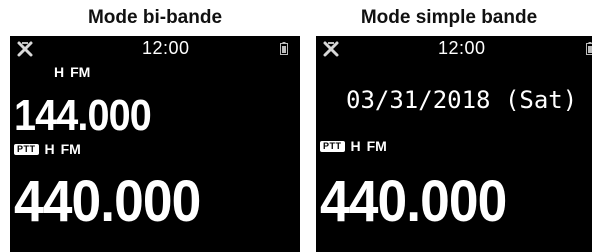 This screenshot has height=252, width=592. I want to click on panel-title-dual-band: Mode bi-bande, so click(155, 17).